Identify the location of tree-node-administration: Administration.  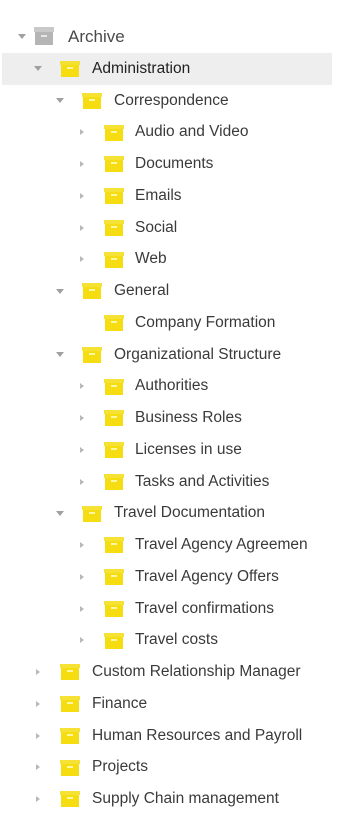
(167, 69).